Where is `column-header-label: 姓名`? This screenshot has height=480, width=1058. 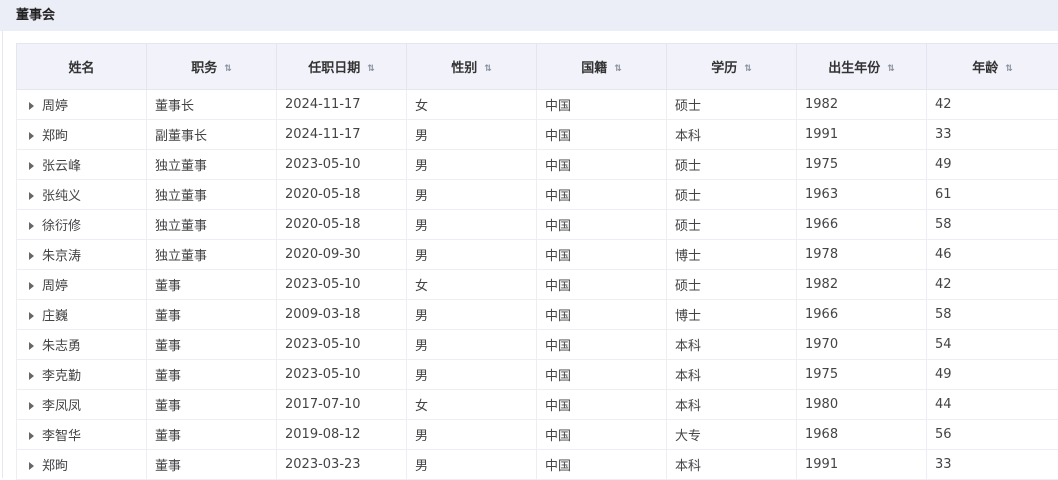
column-header-label: 姓名 is located at coordinates (81, 68).